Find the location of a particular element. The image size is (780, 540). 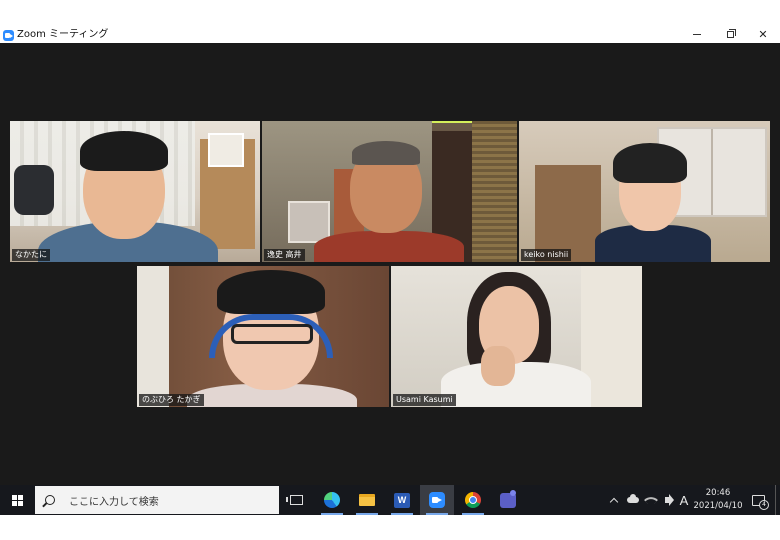

taskbar-app-edge is located at coordinates (332, 500).